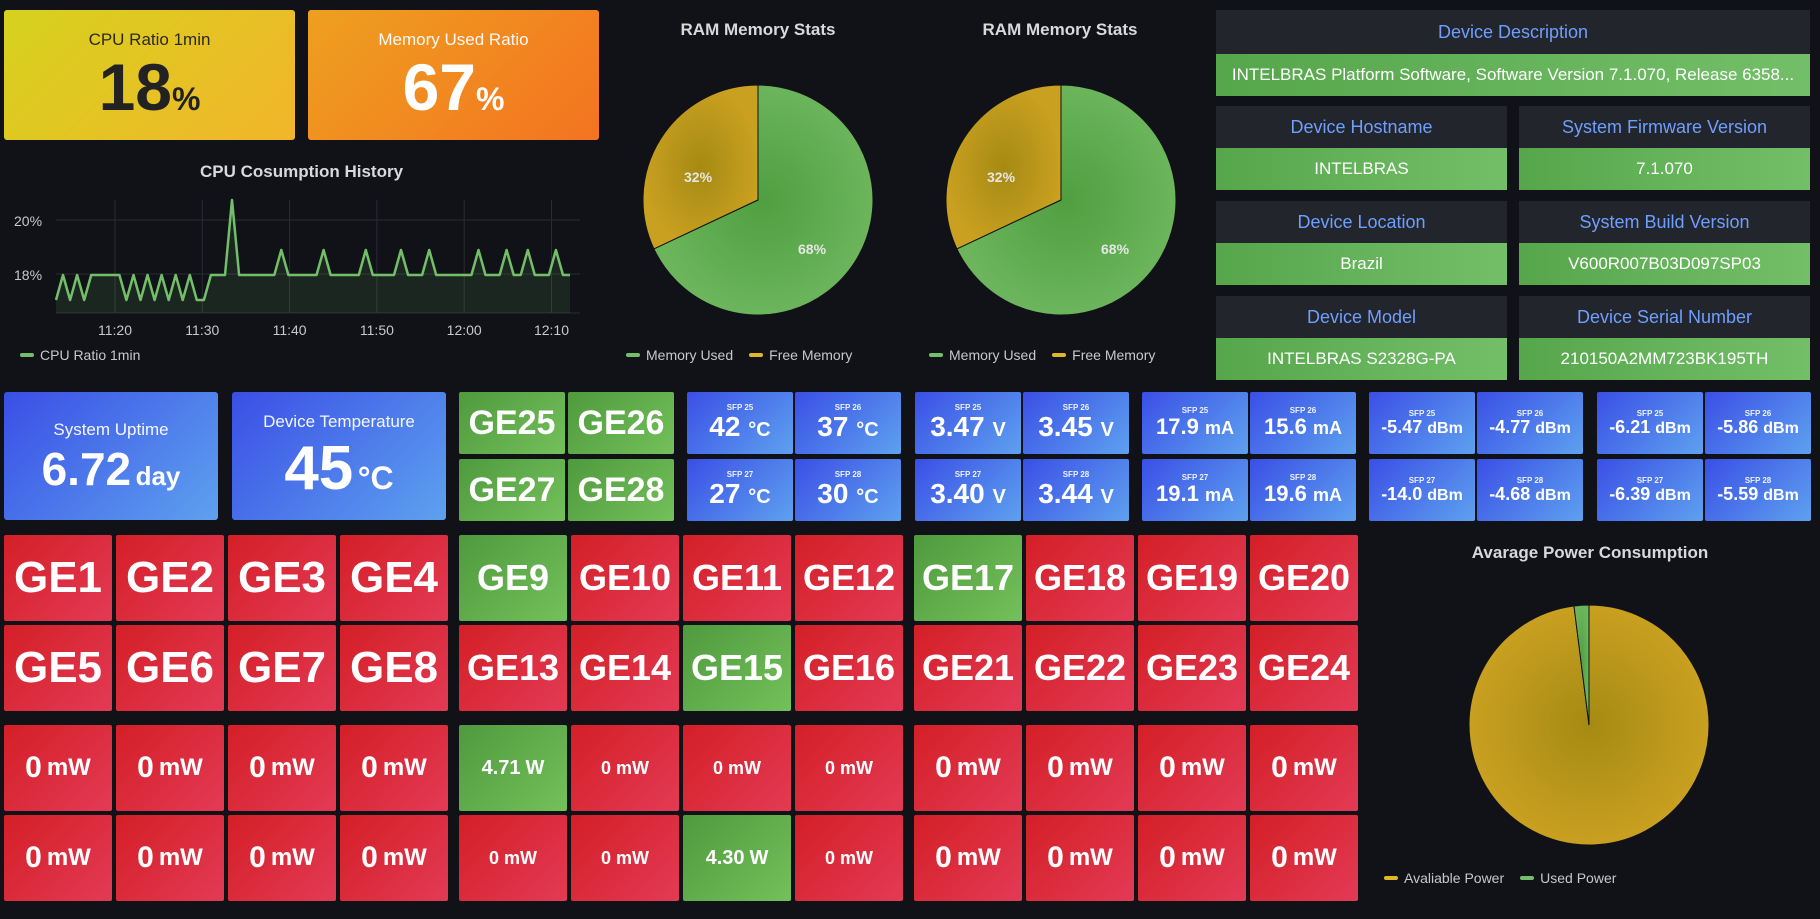  I want to click on sfp-voltage-tile: SFP 28 3.44 V, so click(1076, 490).